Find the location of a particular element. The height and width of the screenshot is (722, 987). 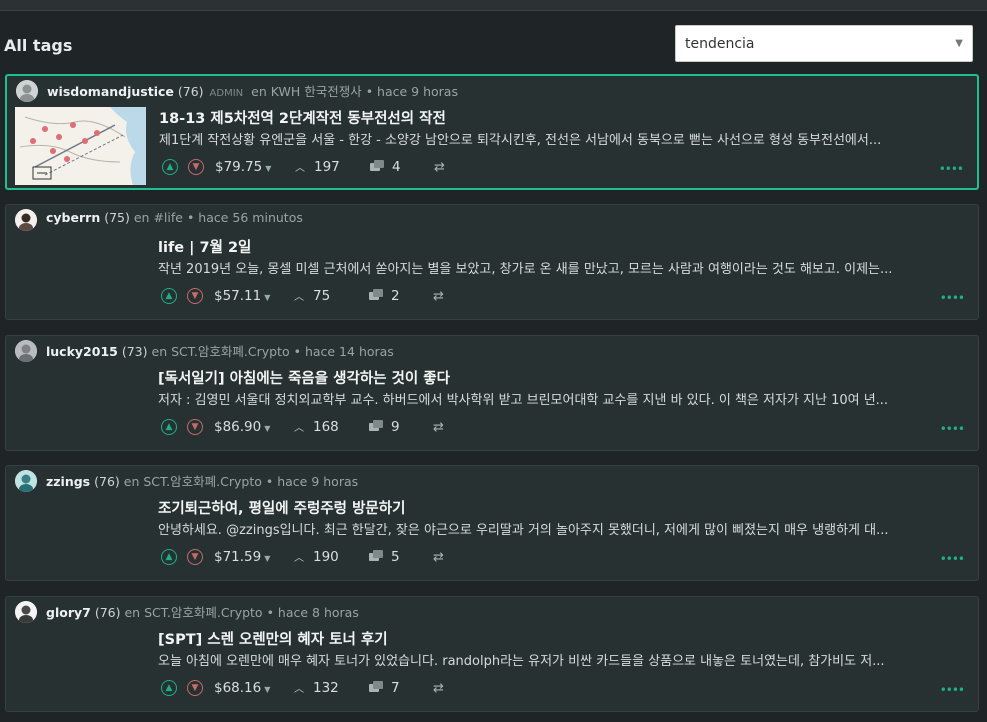

payout-value: $71.59 is located at coordinates (238, 557).